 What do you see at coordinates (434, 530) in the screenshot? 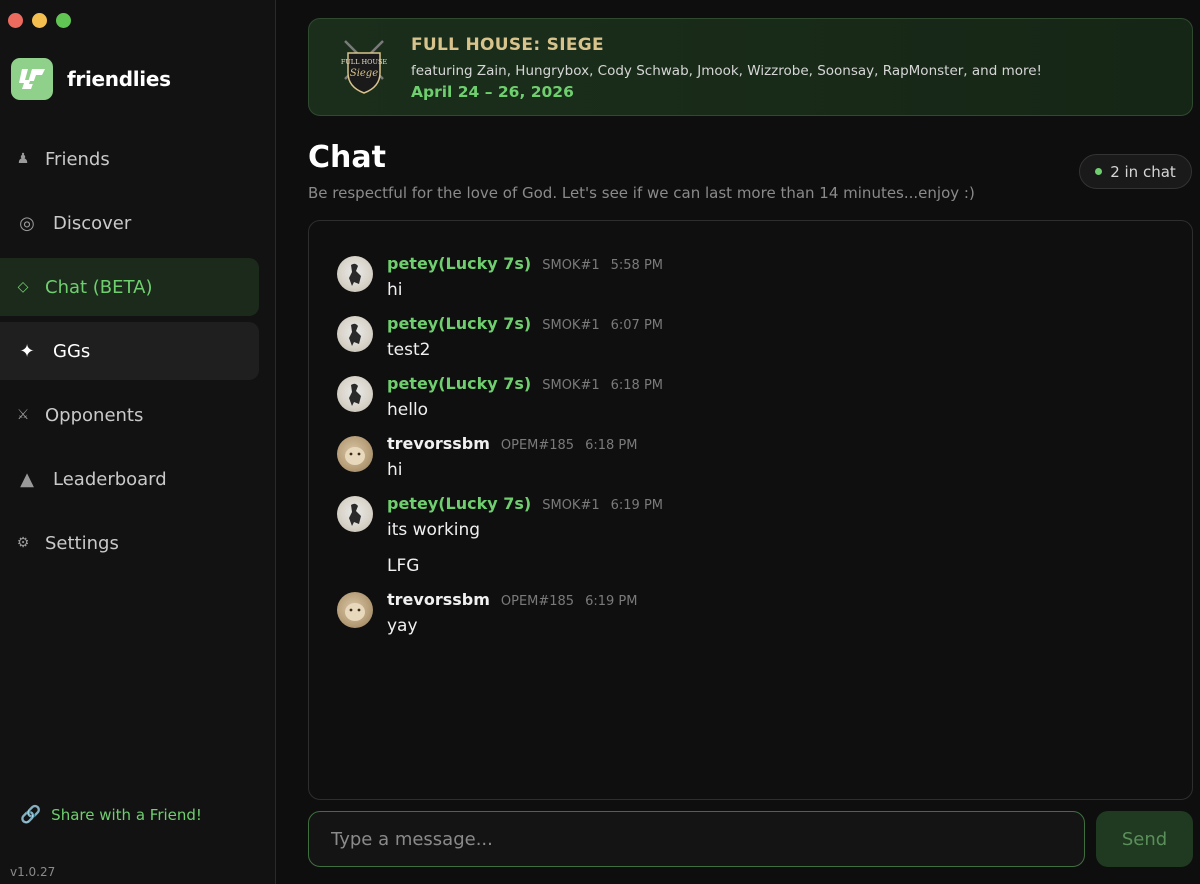
I see `message-text: its working` at bounding box center [434, 530].